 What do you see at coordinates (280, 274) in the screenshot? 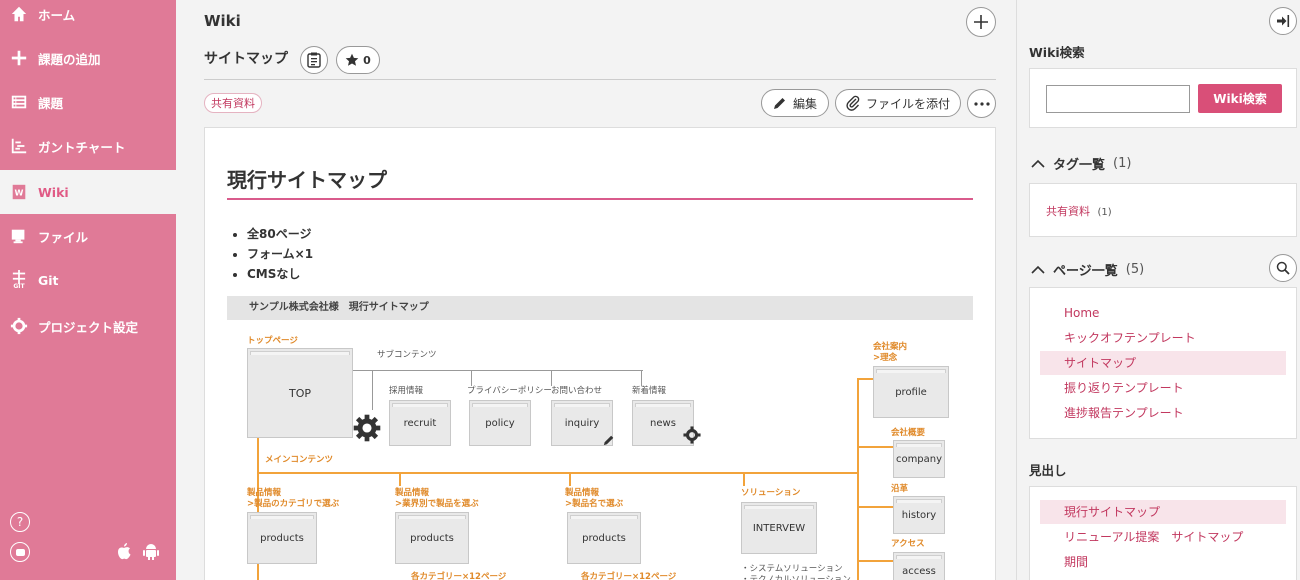
I see `bullet-item: CMSなし` at bounding box center [280, 274].